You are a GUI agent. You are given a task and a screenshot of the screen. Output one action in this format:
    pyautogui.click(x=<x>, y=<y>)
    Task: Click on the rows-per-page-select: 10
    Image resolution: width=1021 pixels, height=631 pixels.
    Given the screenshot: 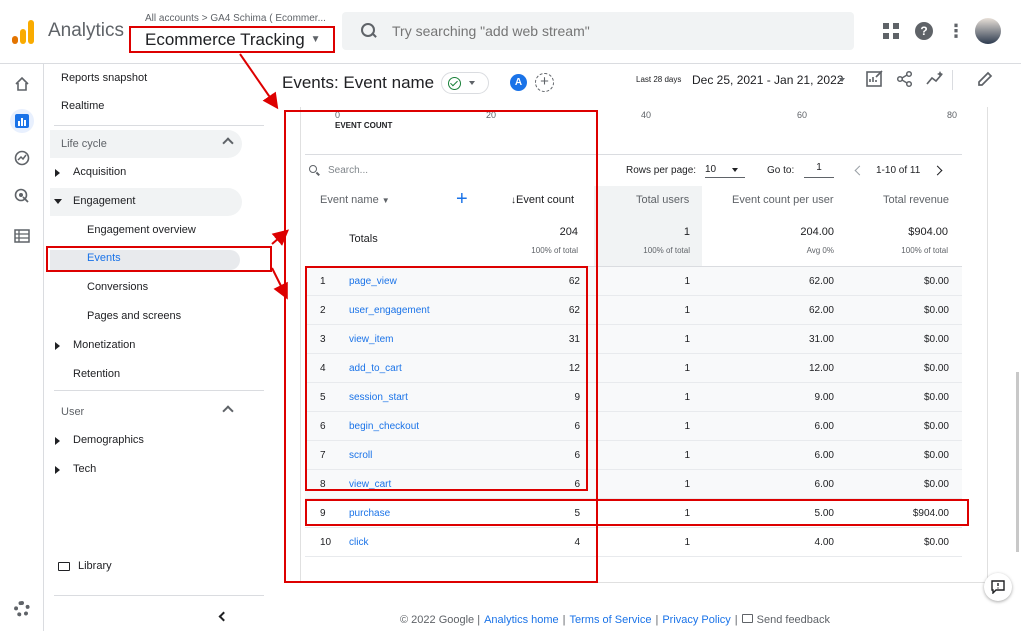 What is the action you would take?
    pyautogui.click(x=725, y=170)
    